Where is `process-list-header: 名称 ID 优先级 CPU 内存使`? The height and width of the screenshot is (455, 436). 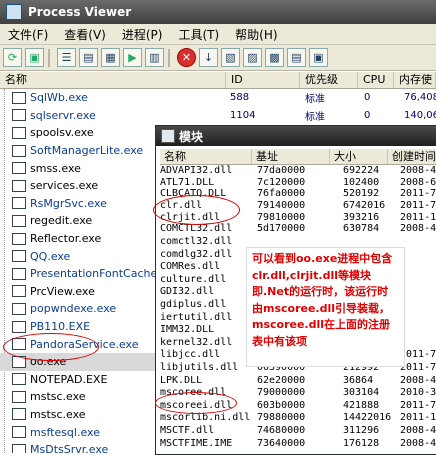
process-list-header: 名称 ID 优先级 CPU 内存使 is located at coordinates (218, 80).